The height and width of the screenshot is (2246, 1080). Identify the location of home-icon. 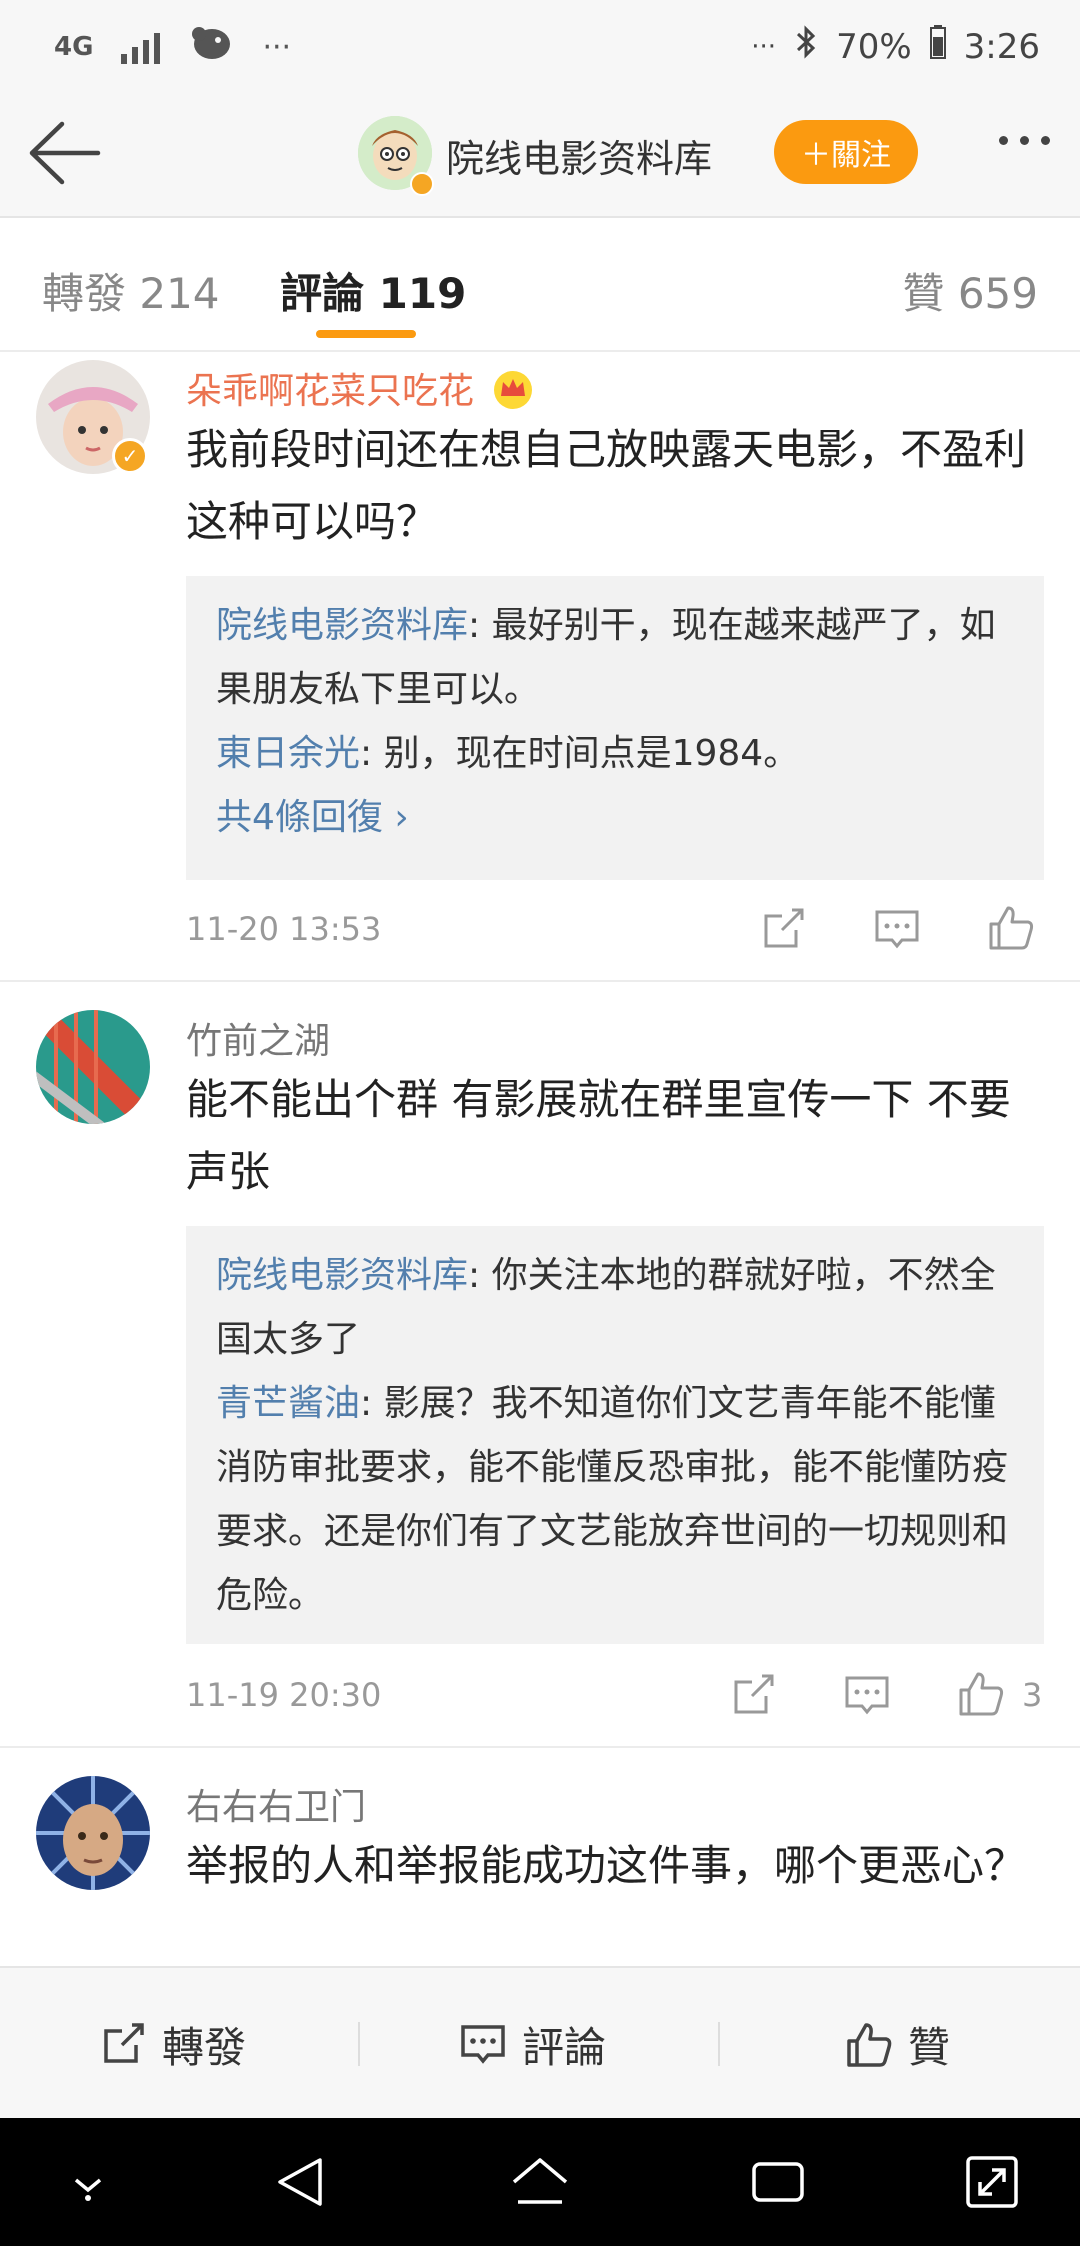
(540, 2181).